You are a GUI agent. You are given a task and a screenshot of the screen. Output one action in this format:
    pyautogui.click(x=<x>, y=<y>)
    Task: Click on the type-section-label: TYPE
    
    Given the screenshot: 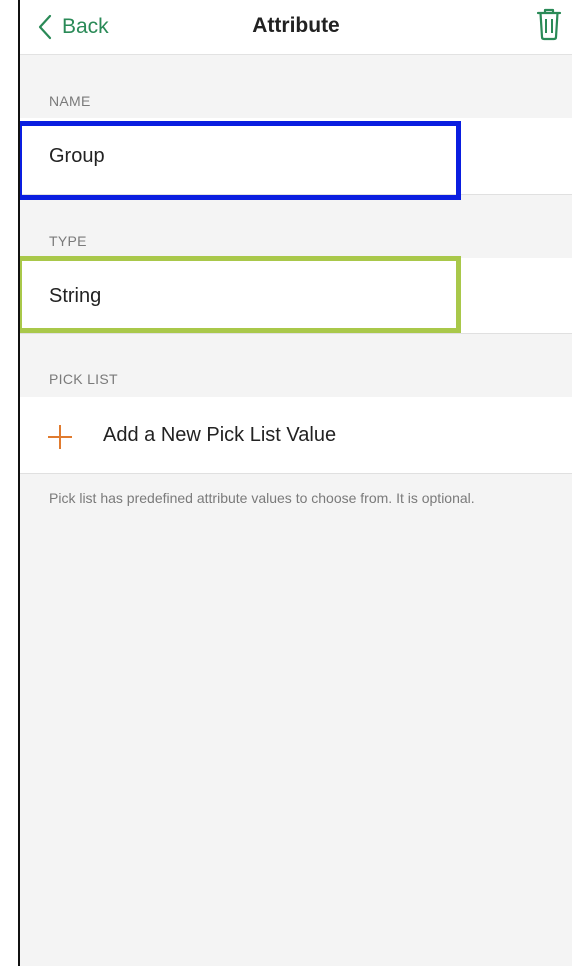 What is the action you would take?
    pyautogui.click(x=68, y=241)
    